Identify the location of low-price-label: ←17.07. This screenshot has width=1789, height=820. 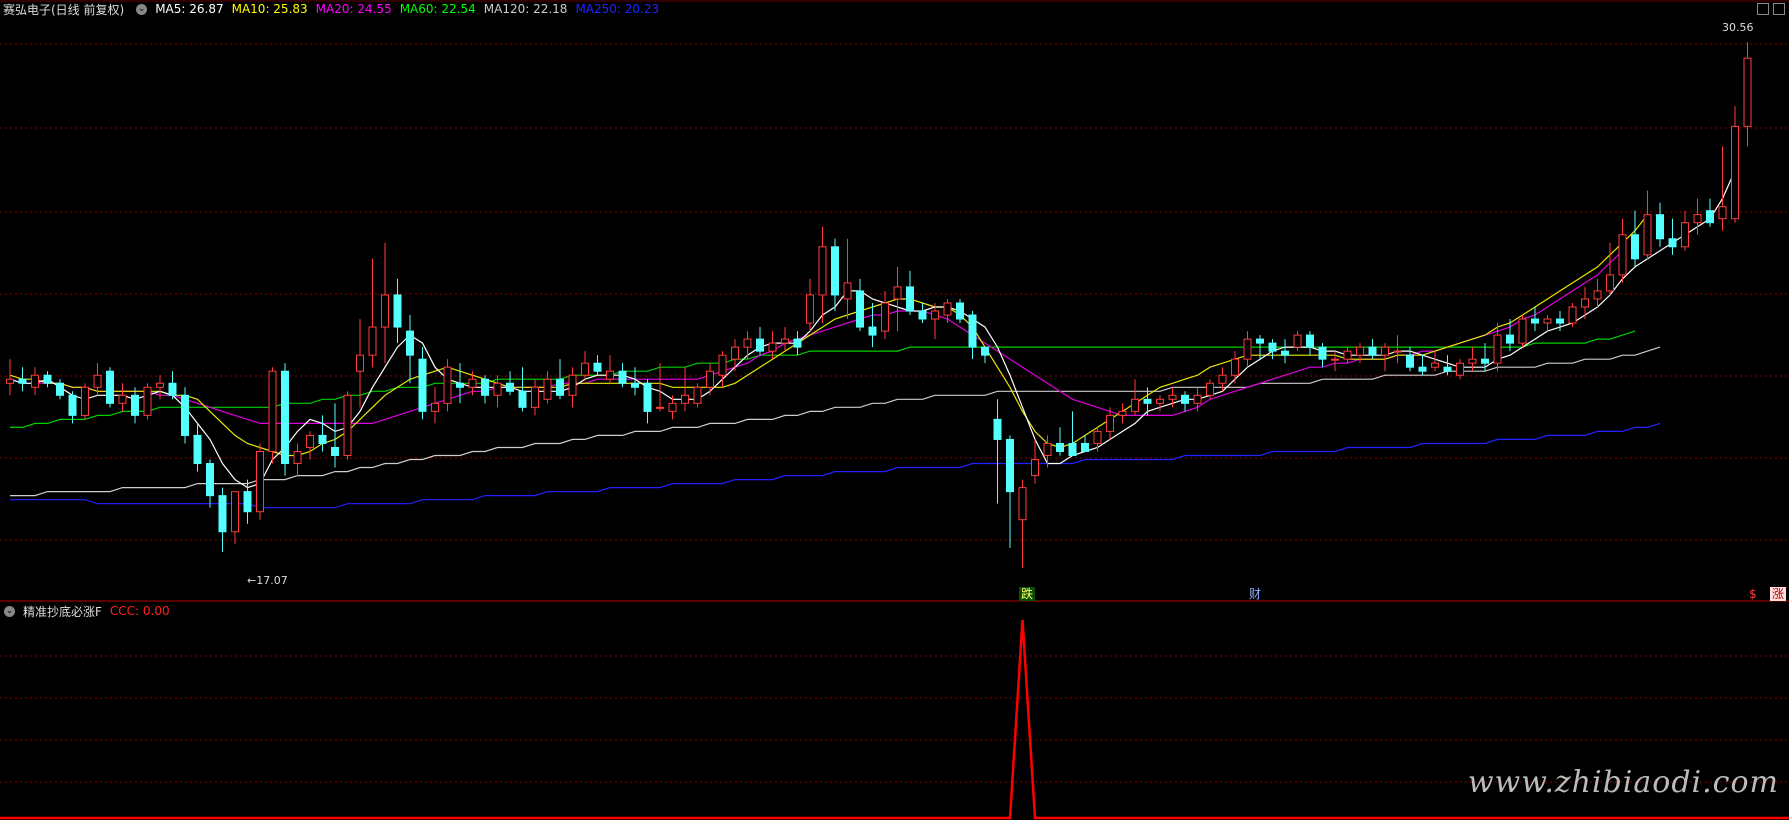
(267, 580).